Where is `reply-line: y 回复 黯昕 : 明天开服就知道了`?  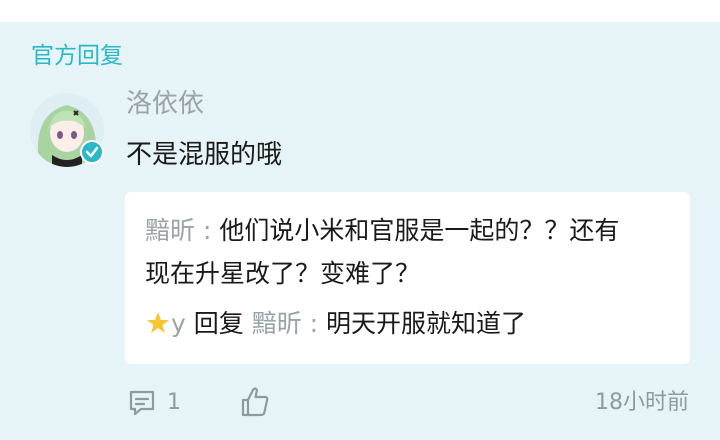 reply-line: y 回复 黯昕 : 明天开服就知道了 is located at coordinates (335, 324).